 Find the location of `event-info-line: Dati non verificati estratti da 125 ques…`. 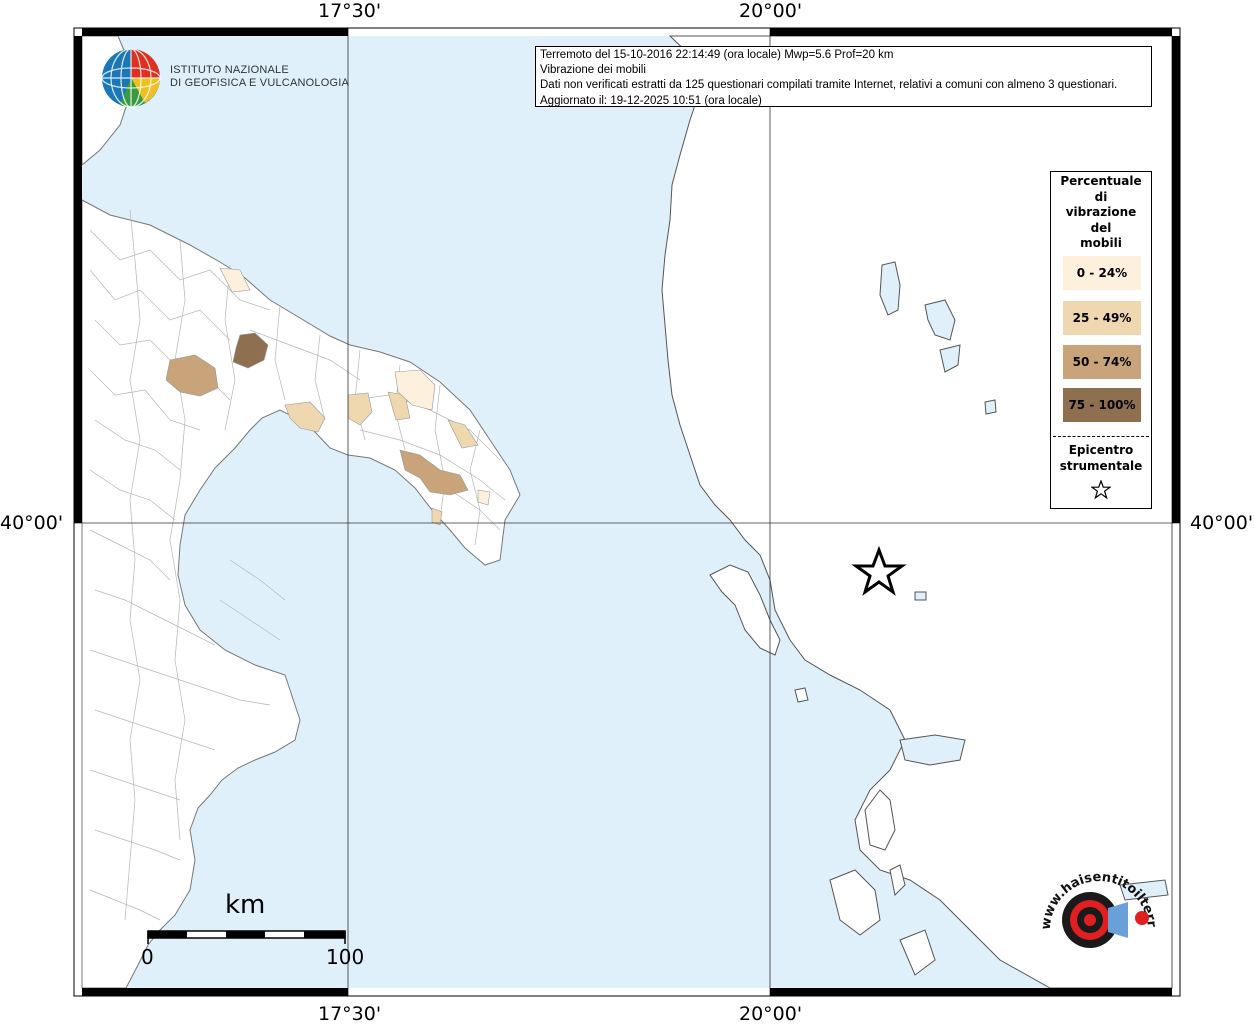

event-info-line: Dati non verificati estratti da 125 ques… is located at coordinates (829, 85).